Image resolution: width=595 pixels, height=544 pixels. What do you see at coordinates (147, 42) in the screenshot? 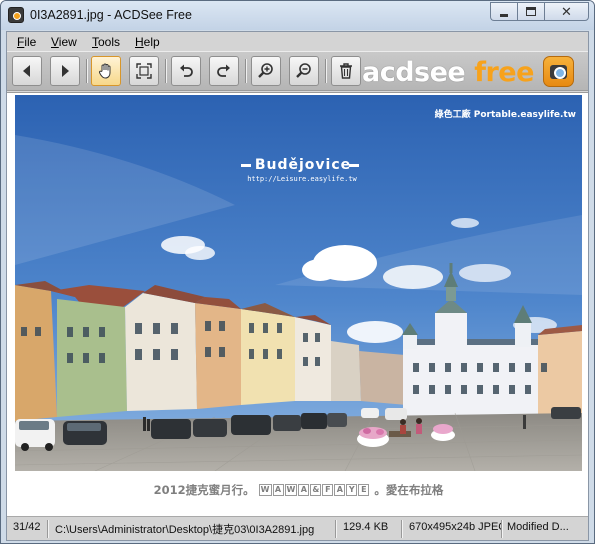
I see `menu-help: Help` at bounding box center [147, 42].